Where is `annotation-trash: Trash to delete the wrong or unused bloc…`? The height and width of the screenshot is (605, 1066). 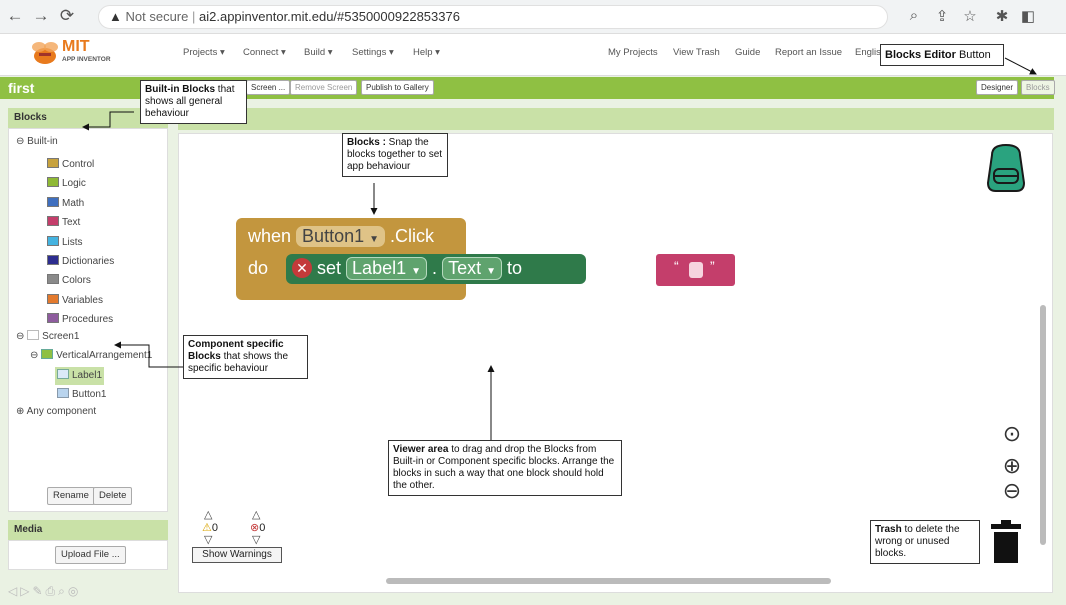 annotation-trash: Trash to delete the wrong or unused bloc… is located at coordinates (925, 542).